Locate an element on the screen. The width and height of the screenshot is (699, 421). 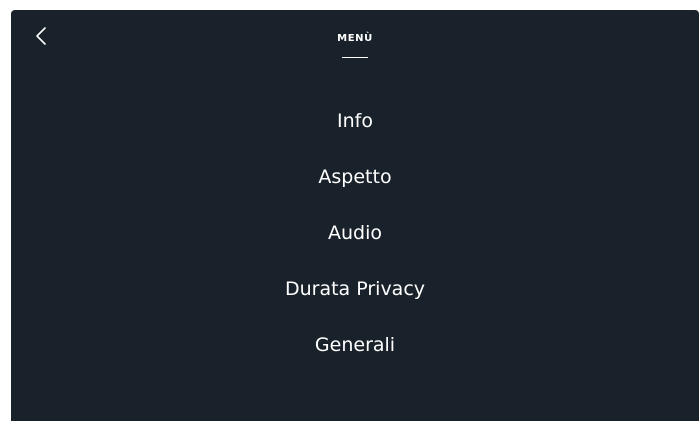
menu-item-generali: Generali is located at coordinates (355, 358).